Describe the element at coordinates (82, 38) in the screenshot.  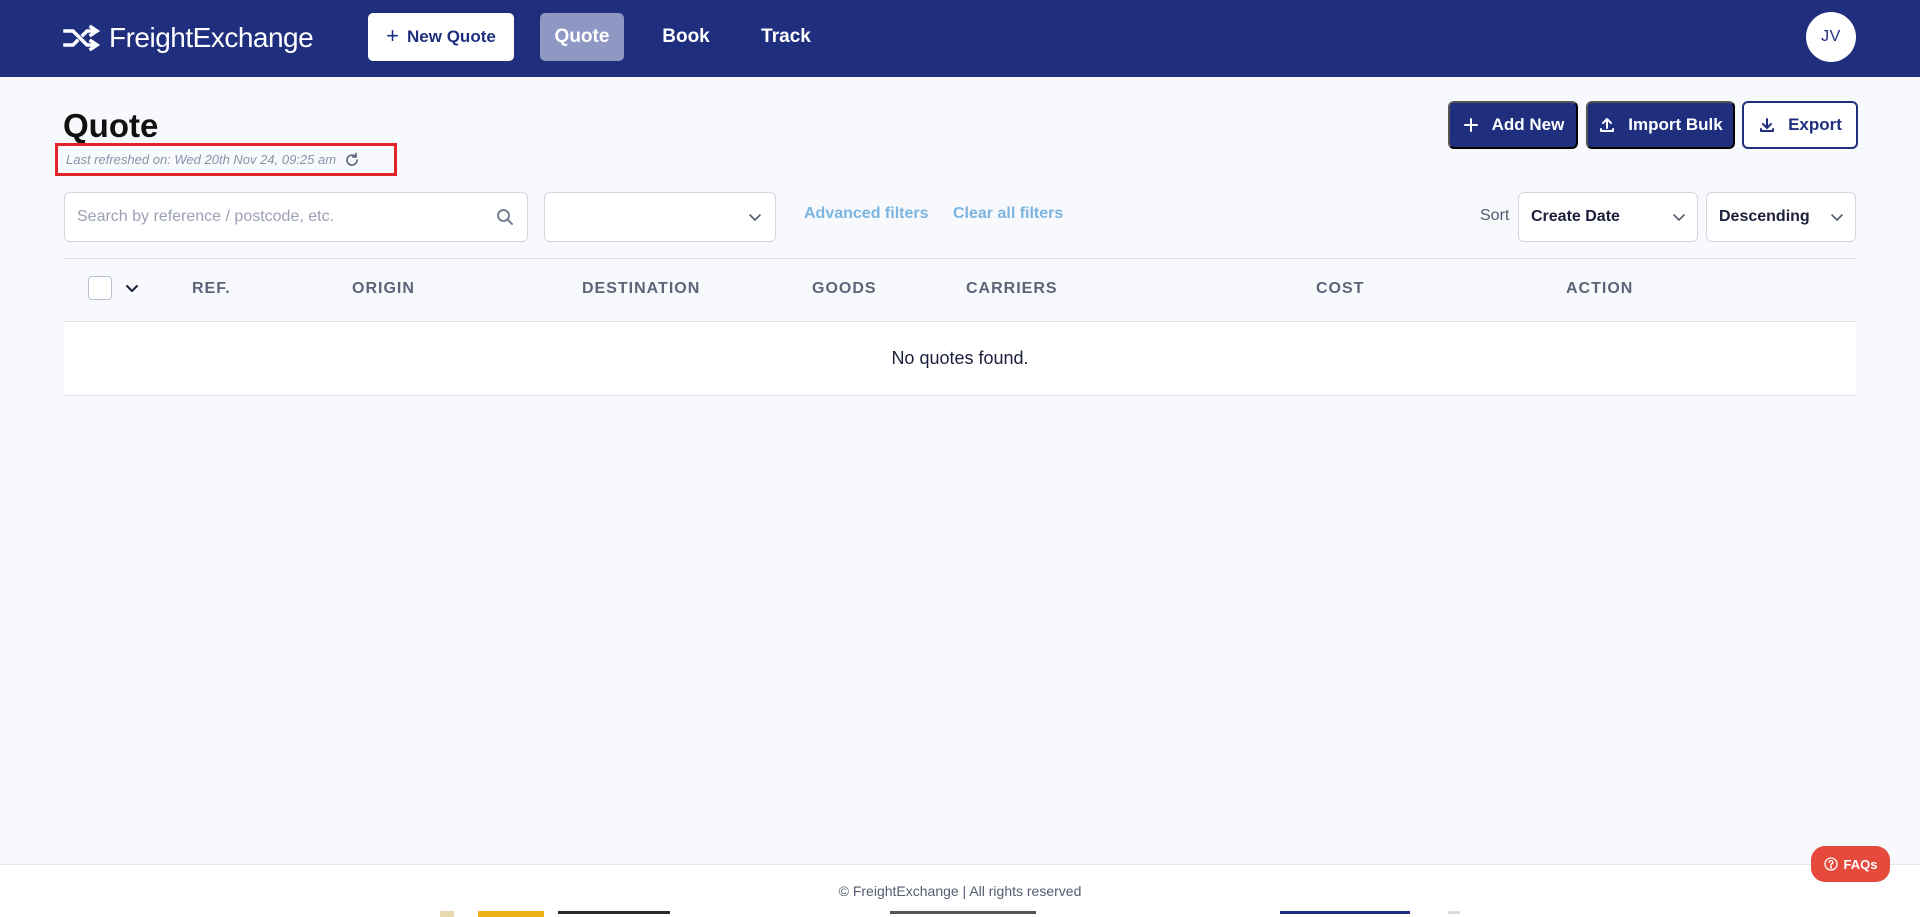
I see `shuffle-arrows-icon` at that location.